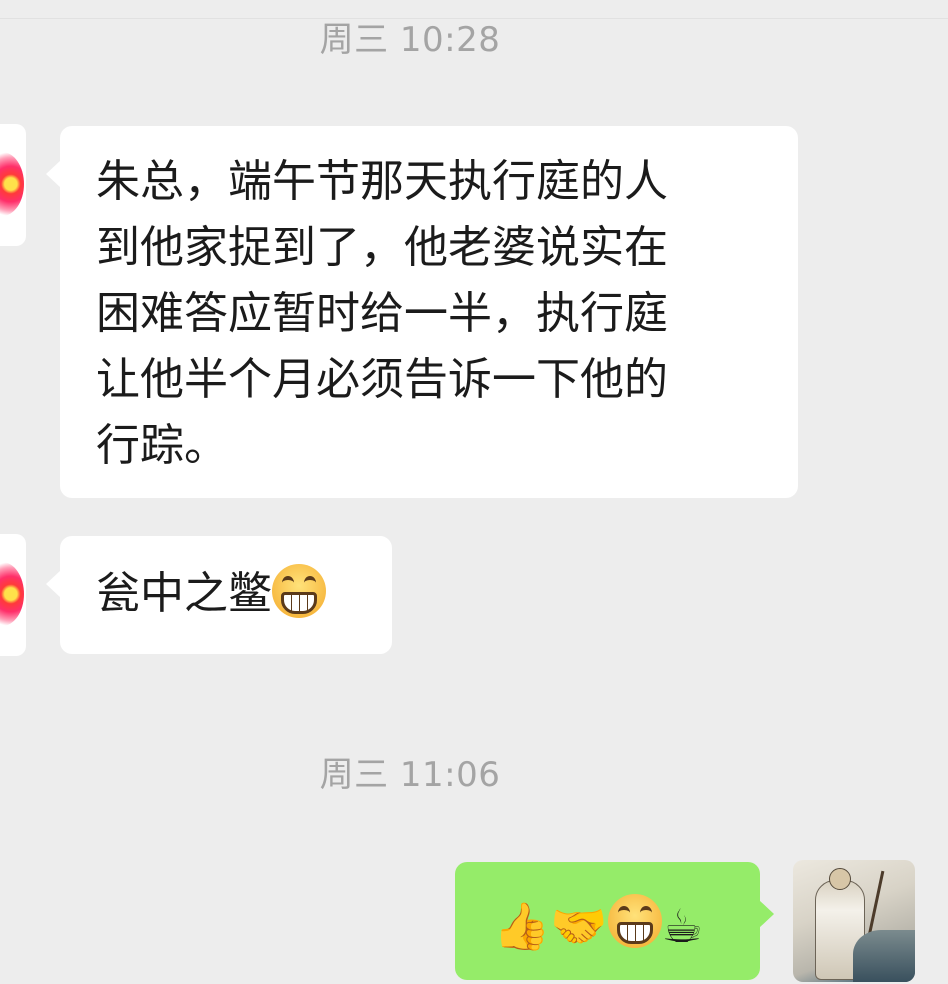 Image resolution: width=948 pixels, height=984 pixels. What do you see at coordinates (854, 921) in the screenshot?
I see `my-avatar` at bounding box center [854, 921].